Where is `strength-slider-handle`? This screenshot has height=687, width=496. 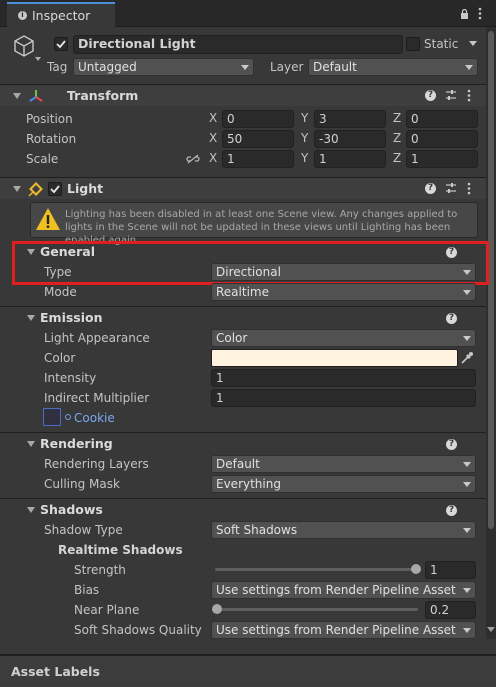 strength-slider-handle is located at coordinates (416, 569).